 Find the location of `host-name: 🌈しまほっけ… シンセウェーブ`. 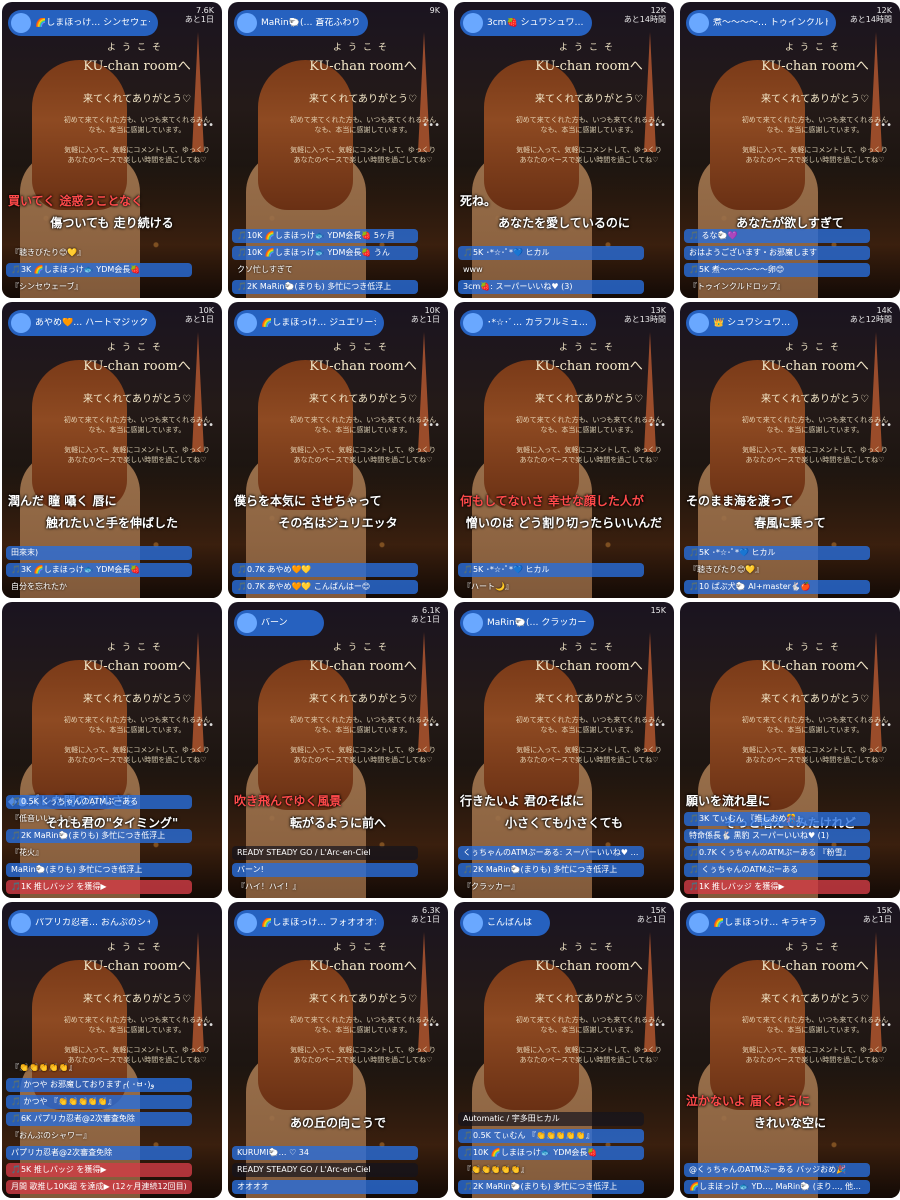

host-name: 🌈しまほっけ… シンセウェーブ is located at coordinates (92, 23).